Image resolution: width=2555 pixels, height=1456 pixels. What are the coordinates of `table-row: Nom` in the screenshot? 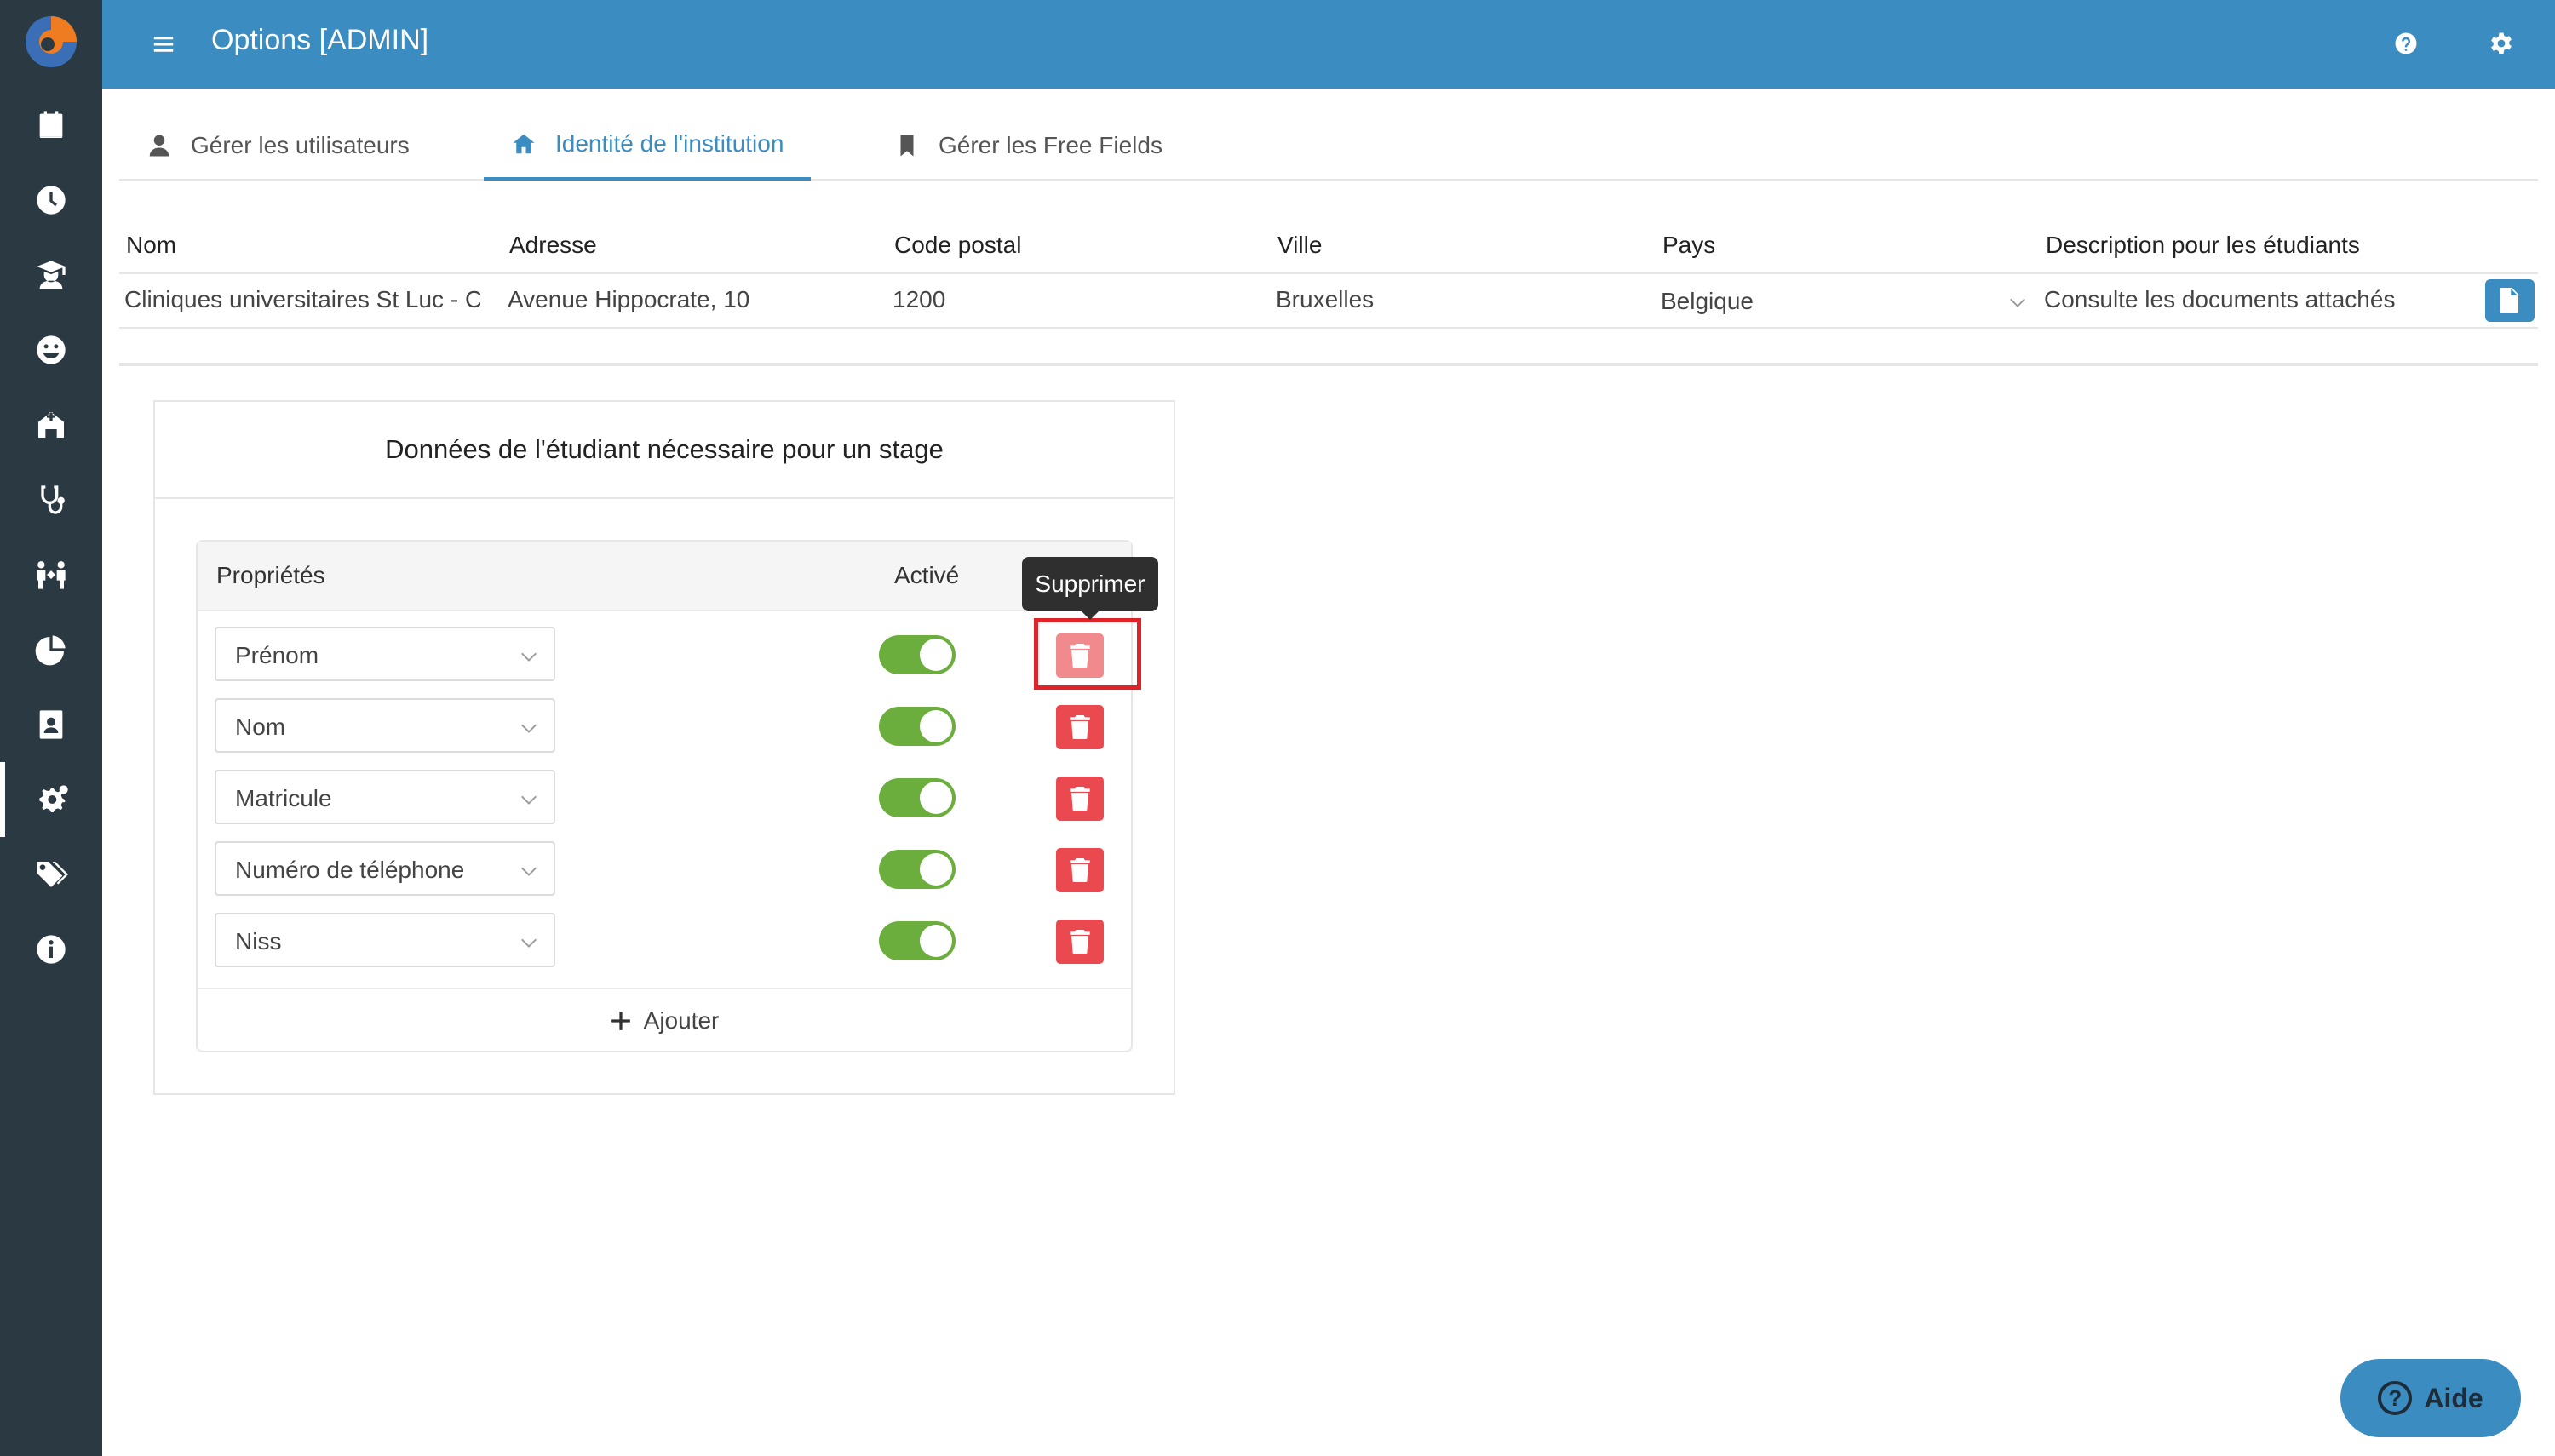 It's located at (664, 724).